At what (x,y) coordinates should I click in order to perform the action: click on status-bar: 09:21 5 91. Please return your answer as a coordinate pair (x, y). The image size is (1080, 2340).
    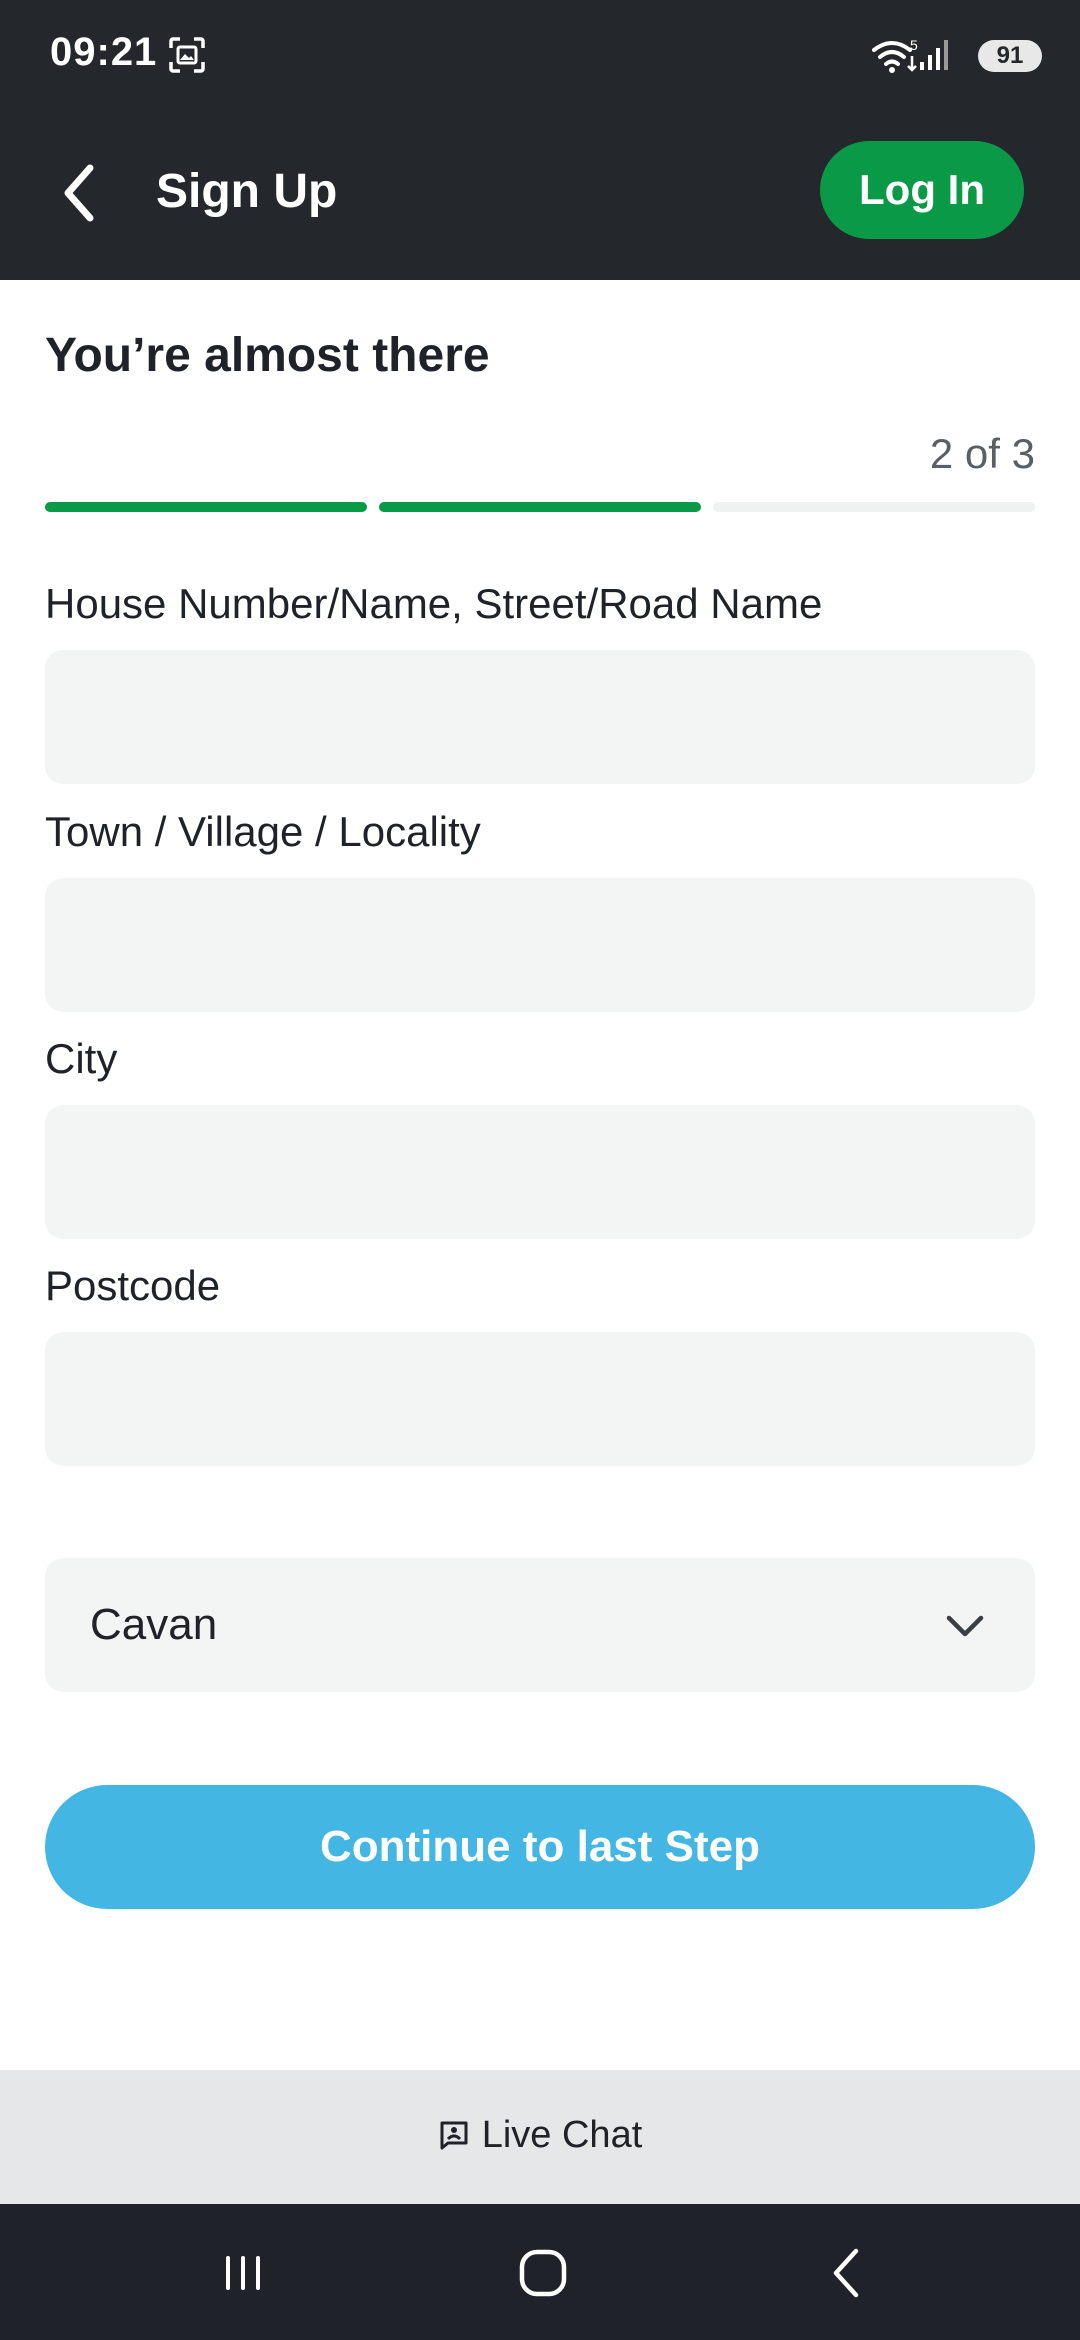
    Looking at the image, I should click on (540, 56).